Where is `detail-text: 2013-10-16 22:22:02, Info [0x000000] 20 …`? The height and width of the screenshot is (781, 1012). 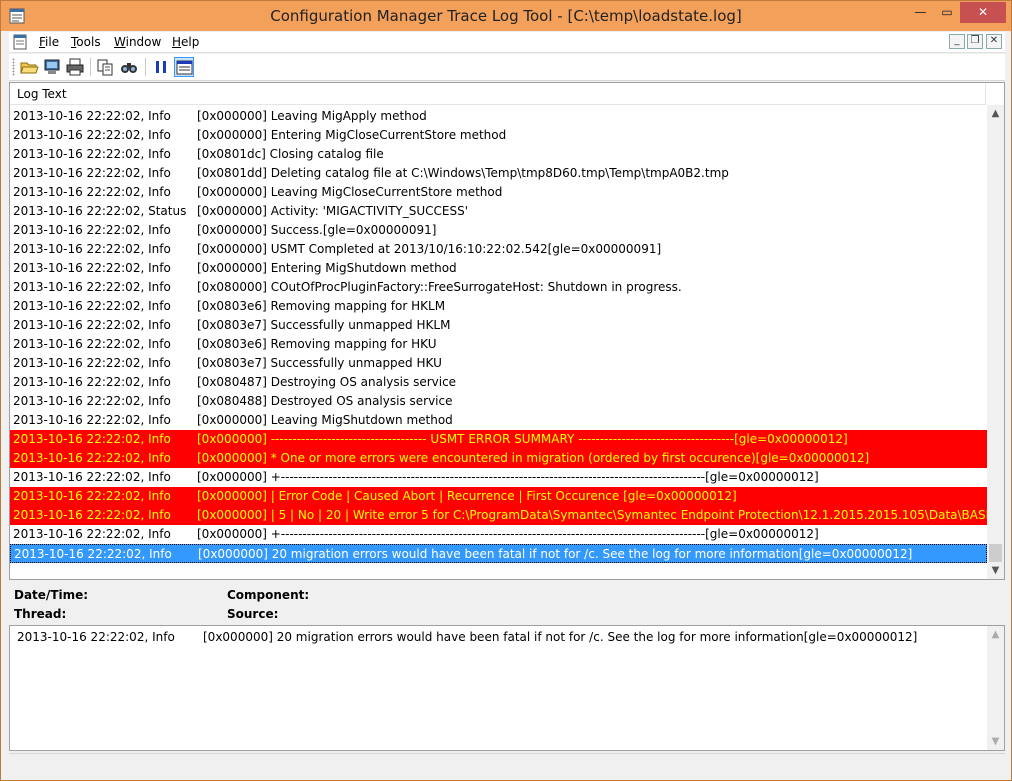
detail-text: 2013-10-16 22:22:02, Info [0x000000] 20 … is located at coordinates (467, 637).